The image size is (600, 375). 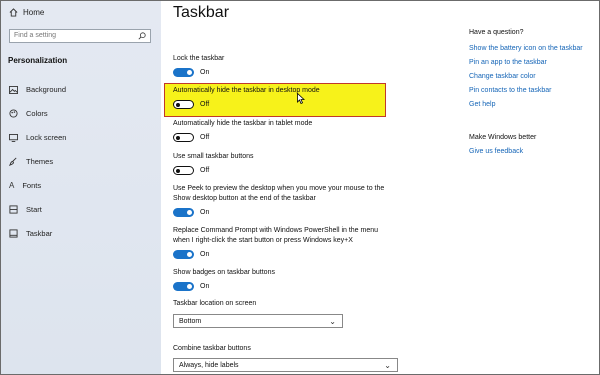 What do you see at coordinates (224, 272) in the screenshot?
I see `setting-label-badges: Show badges on taskbar buttons` at bounding box center [224, 272].